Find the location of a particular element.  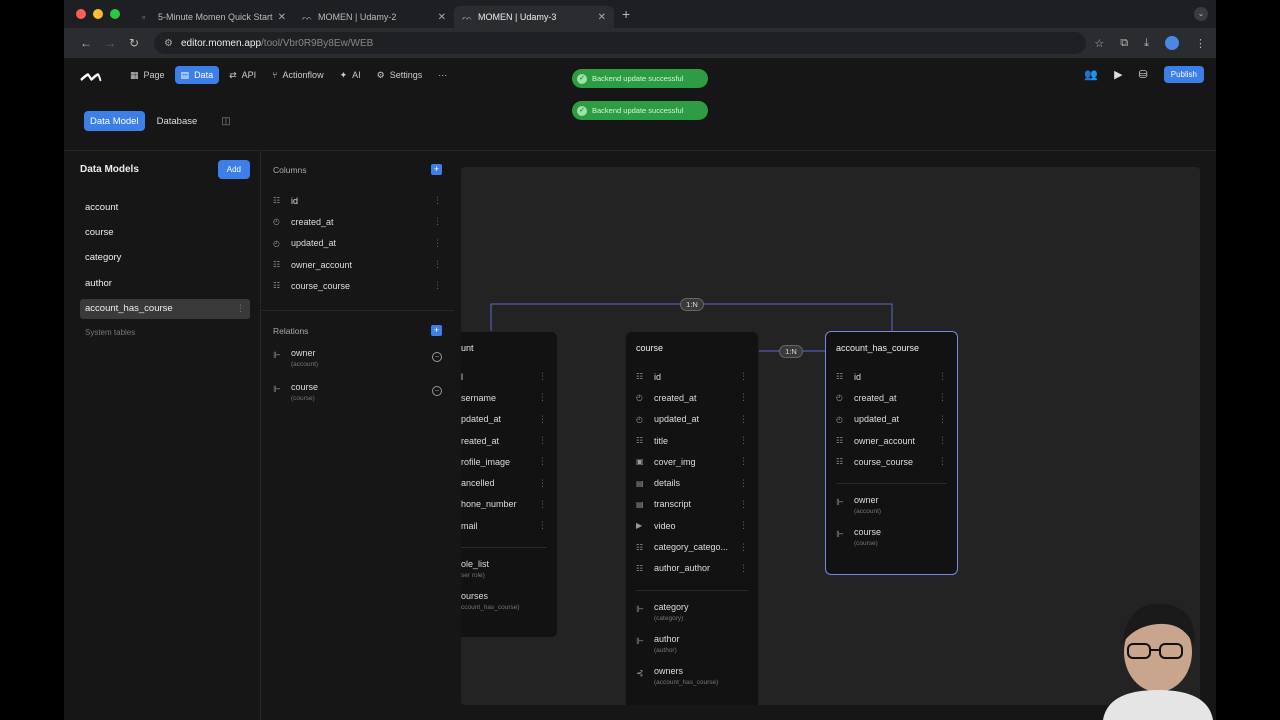

menu-settings: ⚙ Settings is located at coordinates (400, 75).